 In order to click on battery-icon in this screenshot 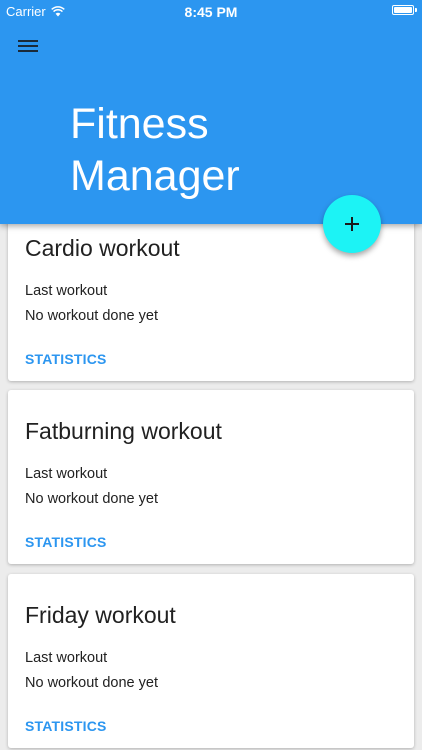, I will do `click(404, 10)`.